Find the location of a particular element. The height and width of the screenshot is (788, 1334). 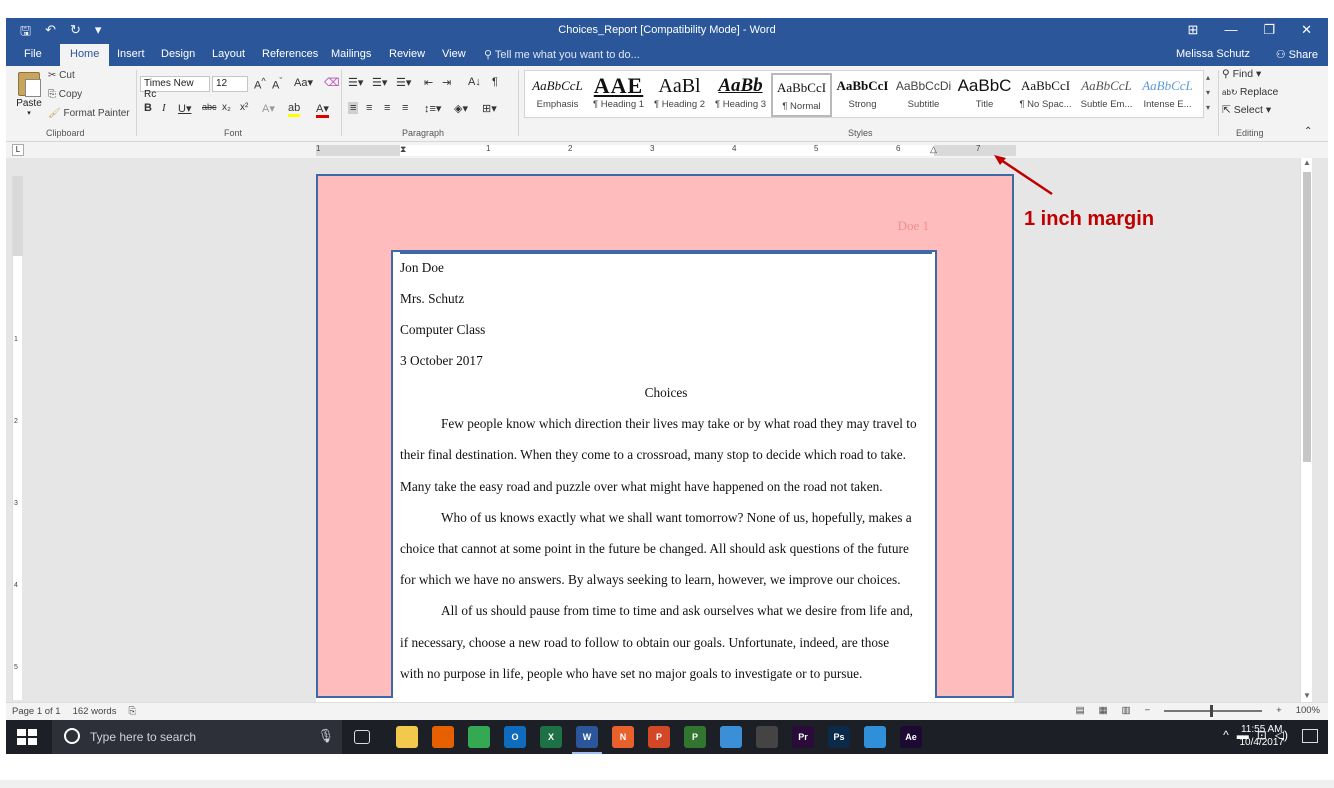

onenote-icon: N is located at coordinates (623, 737).